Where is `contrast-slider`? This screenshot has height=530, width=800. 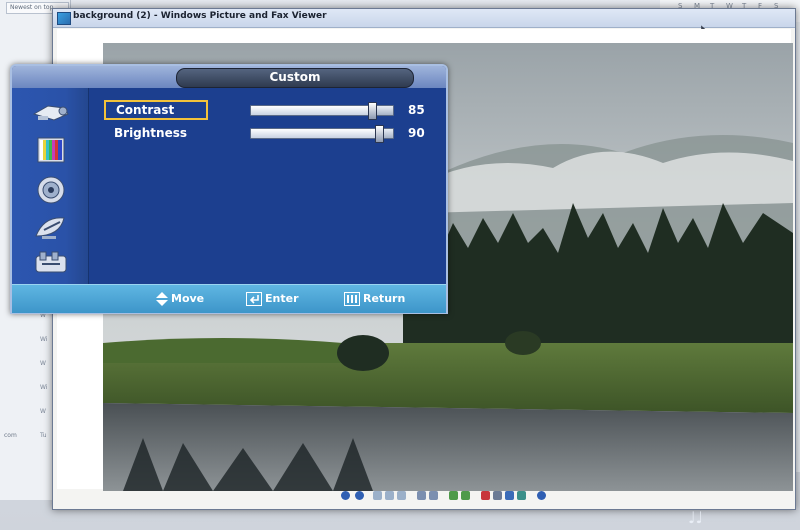 contrast-slider is located at coordinates (322, 111).